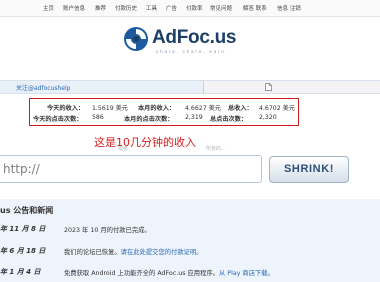  Describe the element at coordinates (203, 108) in the screenshot. I see `month-income-value: 4.6627 美元` at that location.